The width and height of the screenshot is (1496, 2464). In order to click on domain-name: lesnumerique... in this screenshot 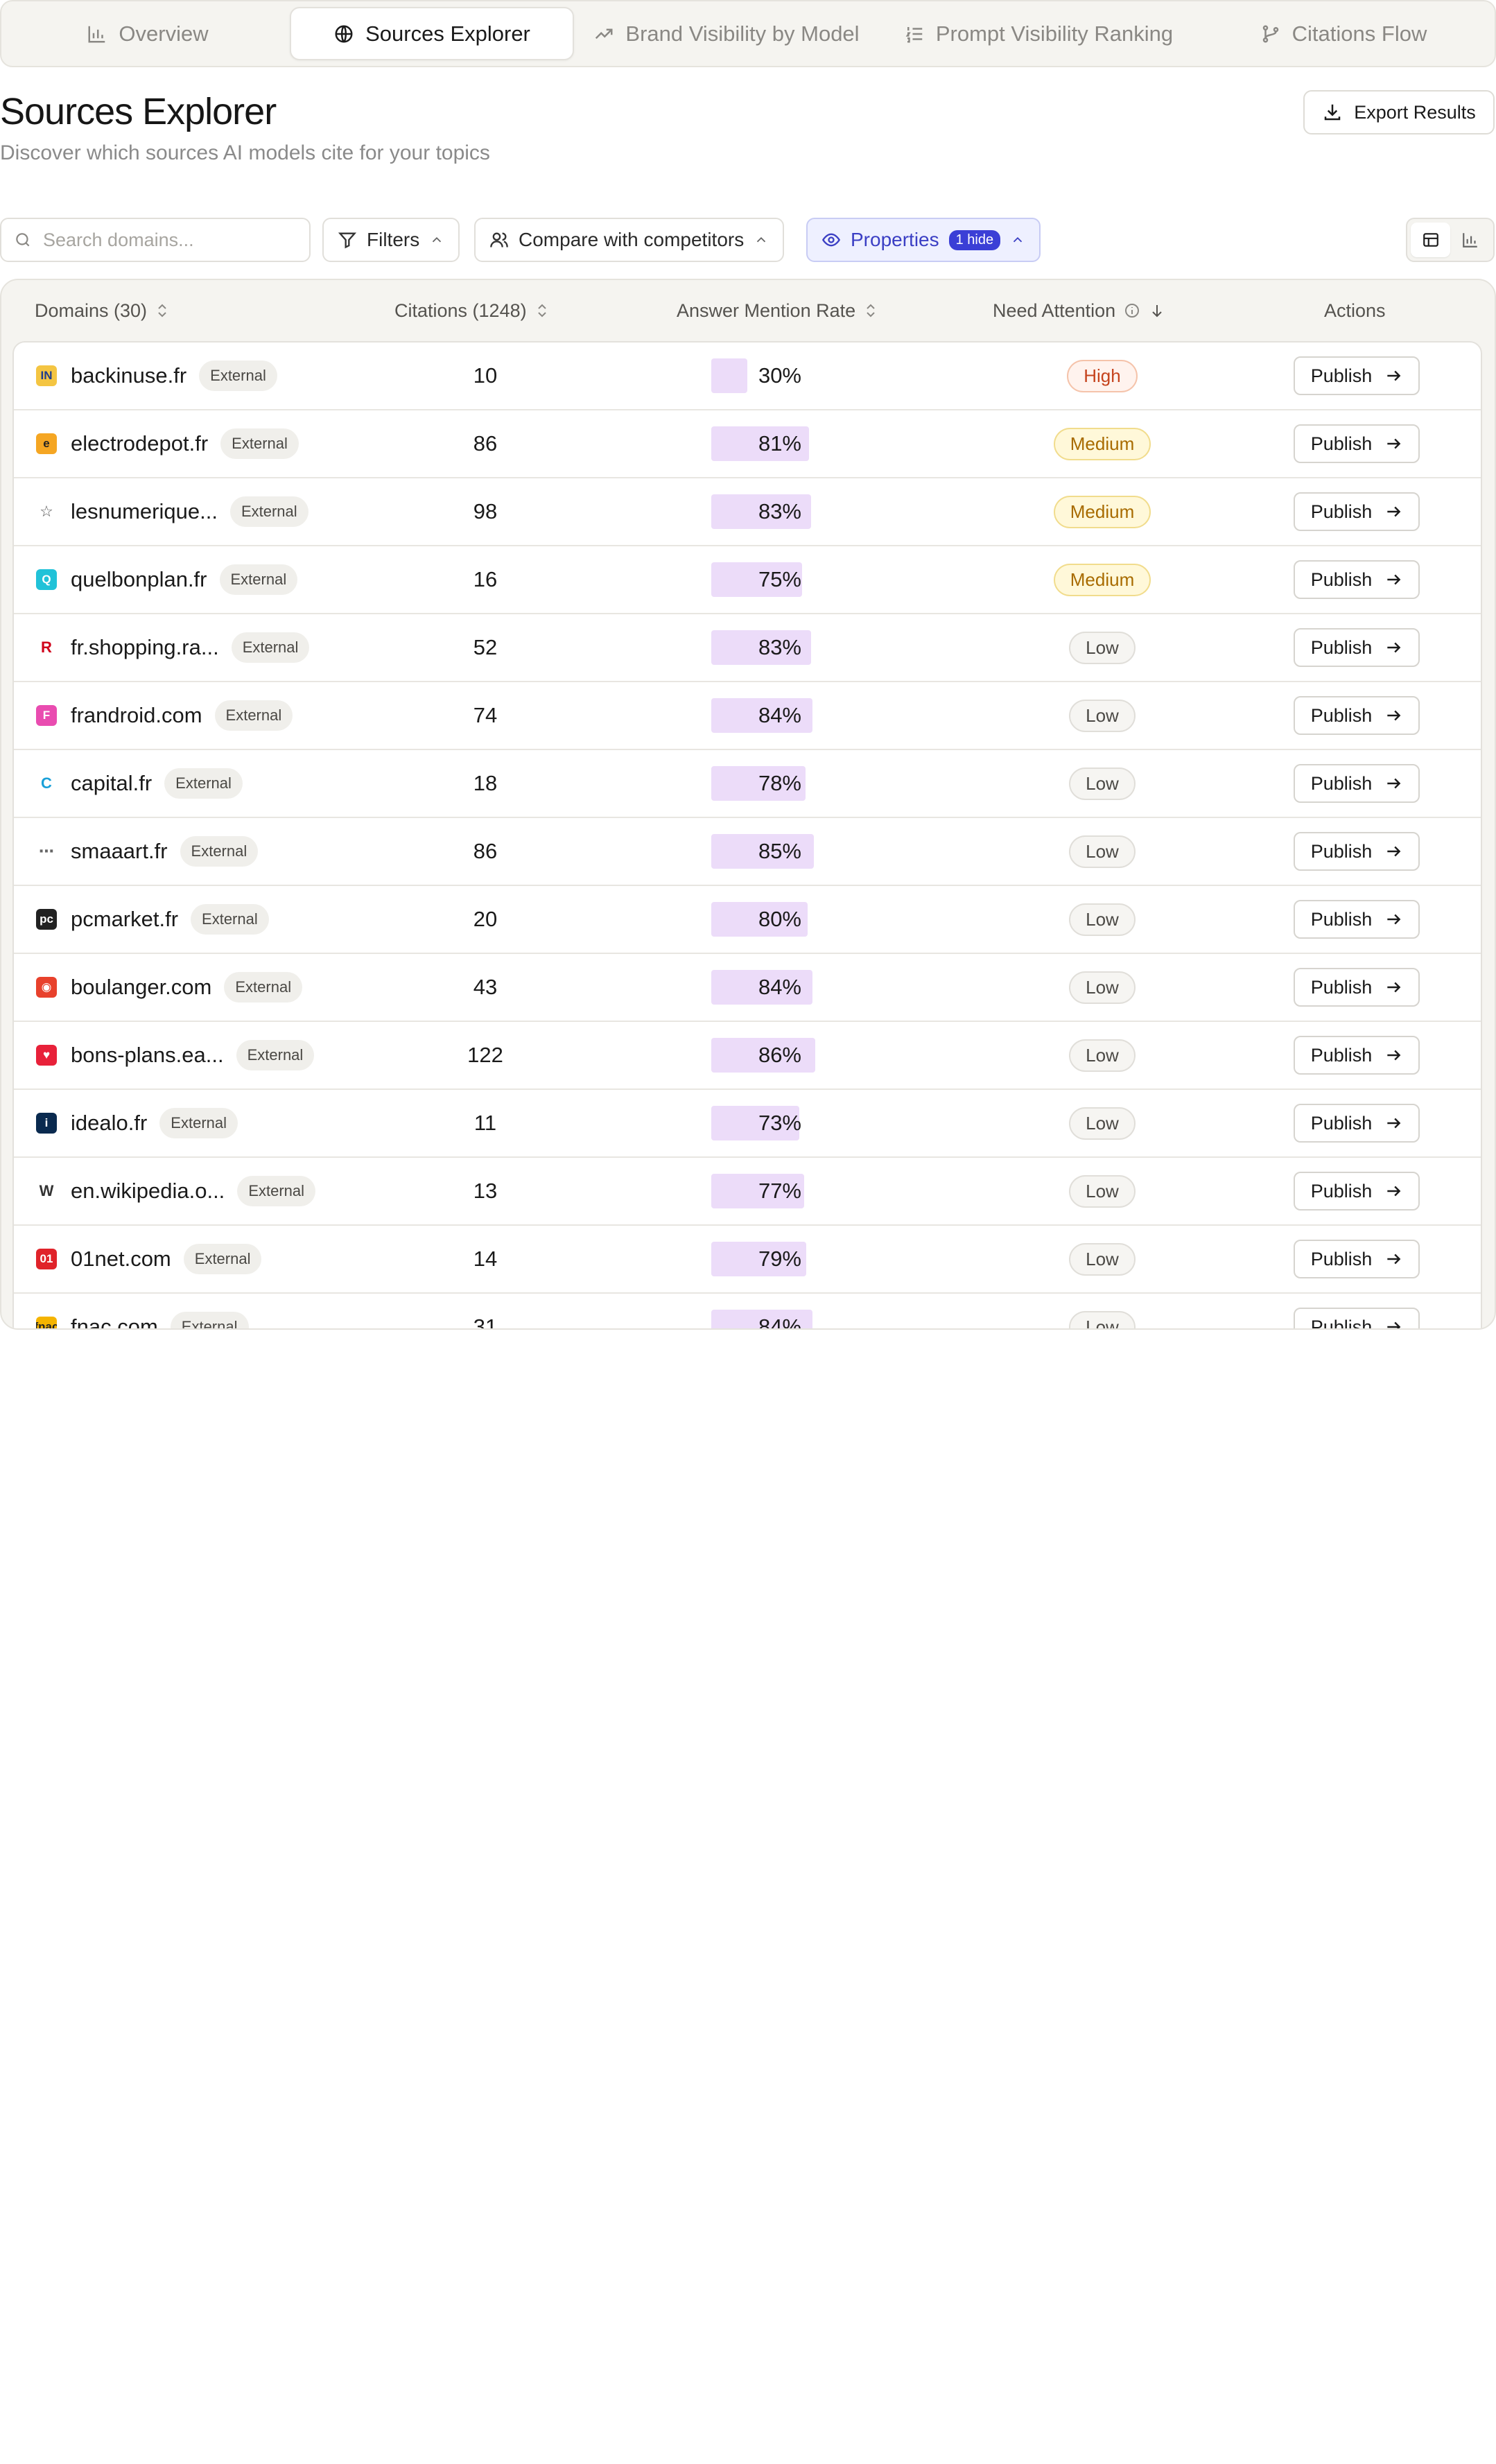, I will do `click(145, 512)`.